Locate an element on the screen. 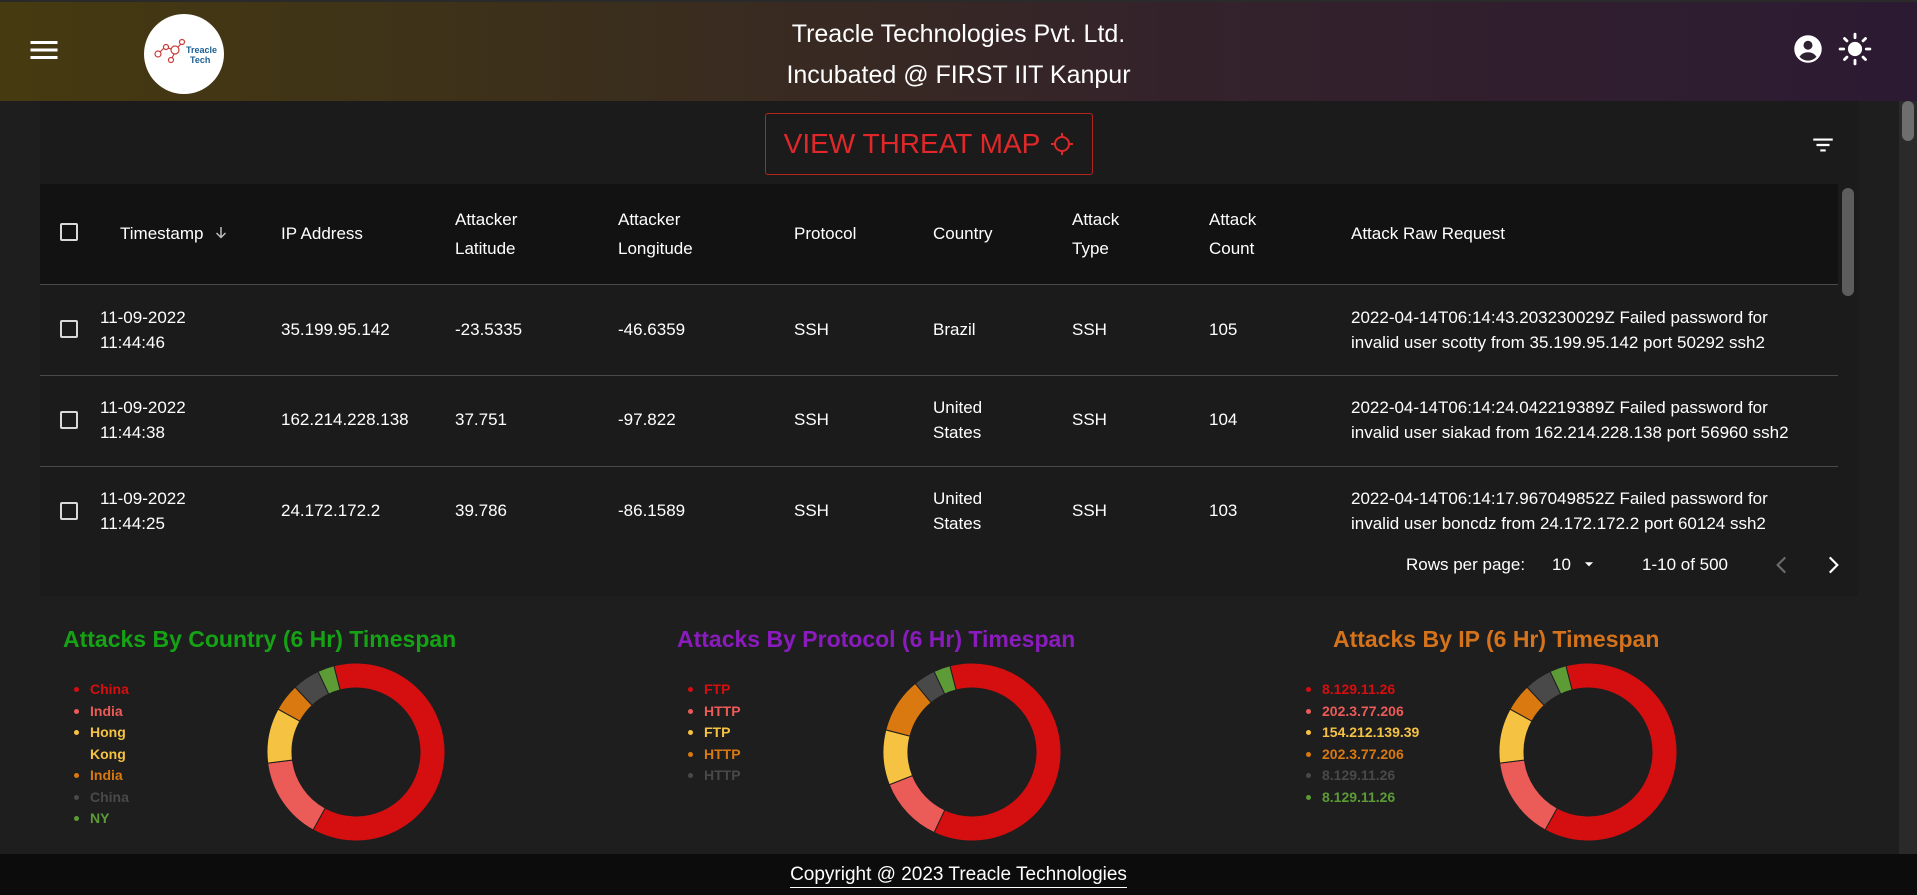 Image resolution: width=1917 pixels, height=895 pixels. legend-item: 154.212.139.39 is located at coordinates (1362, 733).